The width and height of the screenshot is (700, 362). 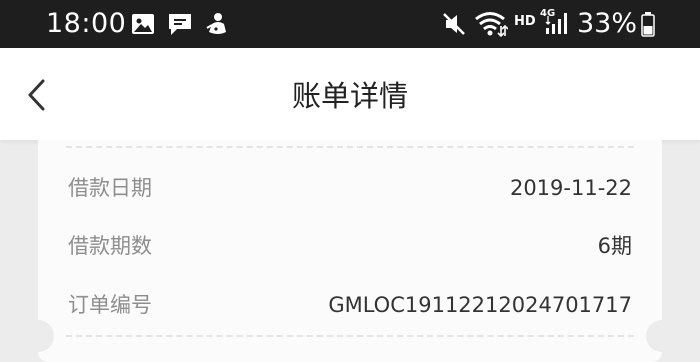 I want to click on order-number-row: 订单编号 GMLOC19112212024701717, so click(x=350, y=305).